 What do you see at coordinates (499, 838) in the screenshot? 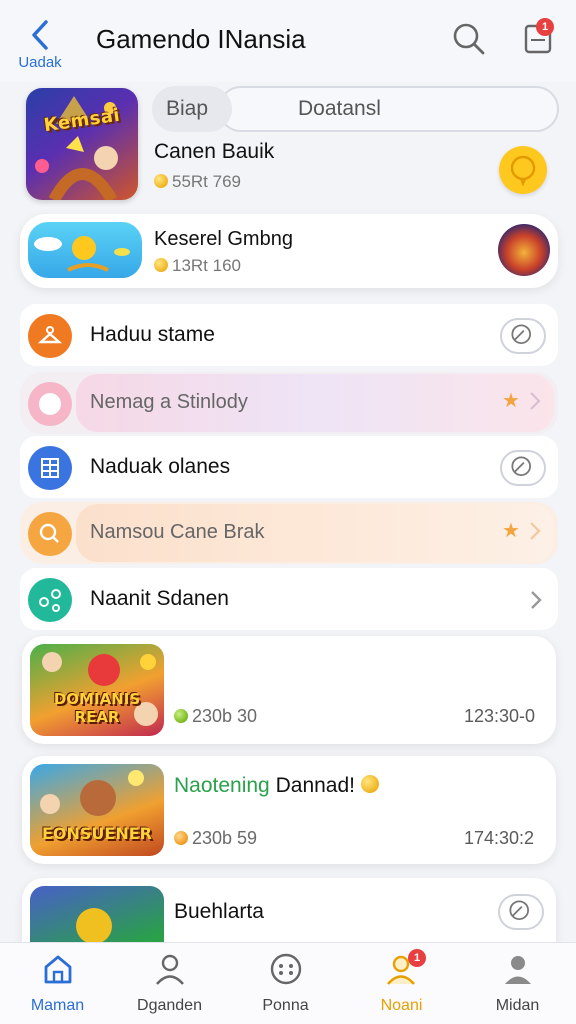
I see `game-card-time: 174:30:2` at bounding box center [499, 838].